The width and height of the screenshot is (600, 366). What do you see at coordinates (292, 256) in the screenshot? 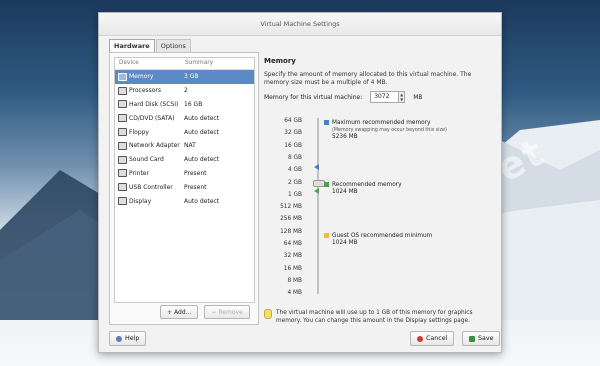
I see `scale-tick: 32 MB` at bounding box center [292, 256].